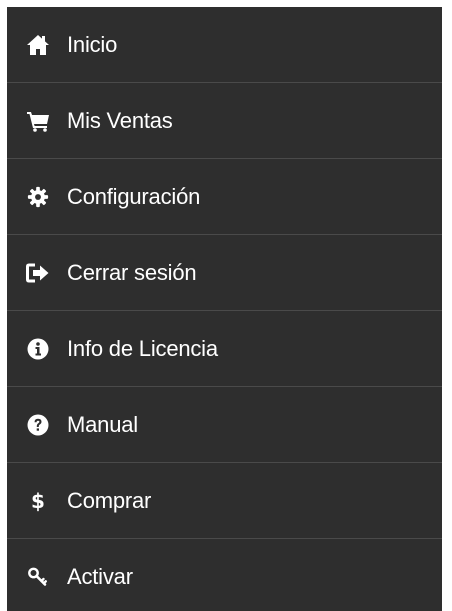  I want to click on menu-item-activar: Activar, so click(224, 575).